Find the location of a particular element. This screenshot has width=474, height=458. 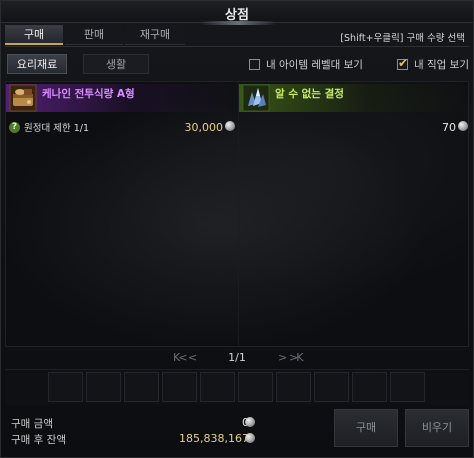

purchase-limit: ? 원정대 제한 1/1 is located at coordinates (49, 127).